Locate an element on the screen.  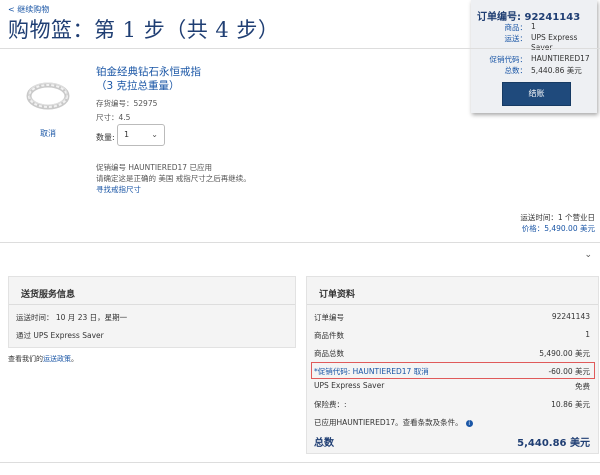
row-label: 保险费：: is located at coordinates (330, 404).